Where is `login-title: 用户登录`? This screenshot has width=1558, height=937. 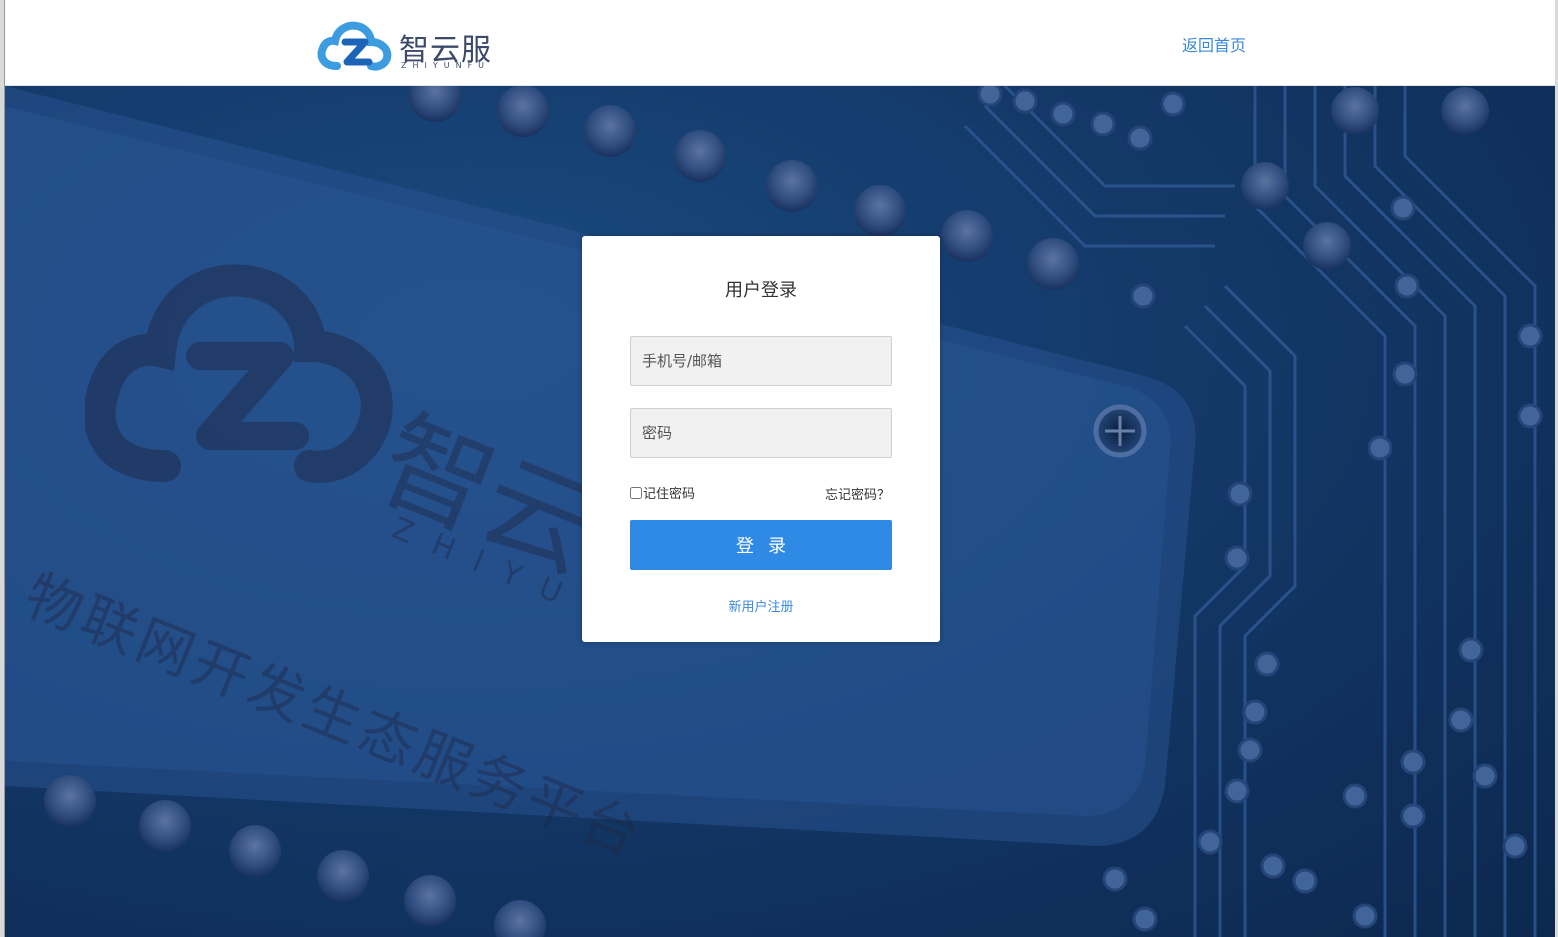 login-title: 用户登录 is located at coordinates (761, 290).